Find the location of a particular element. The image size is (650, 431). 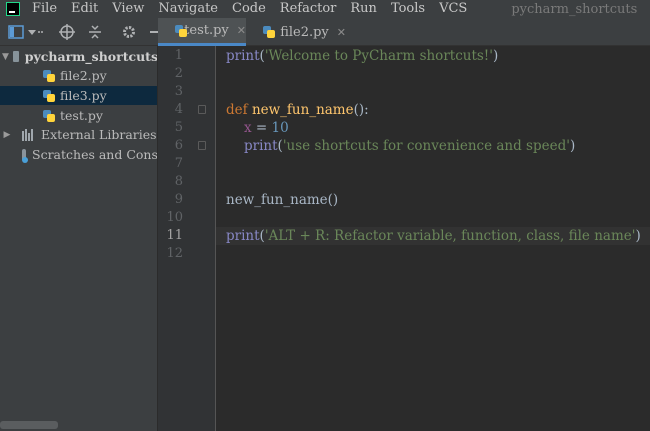

menu-run: Run is located at coordinates (363, 9).